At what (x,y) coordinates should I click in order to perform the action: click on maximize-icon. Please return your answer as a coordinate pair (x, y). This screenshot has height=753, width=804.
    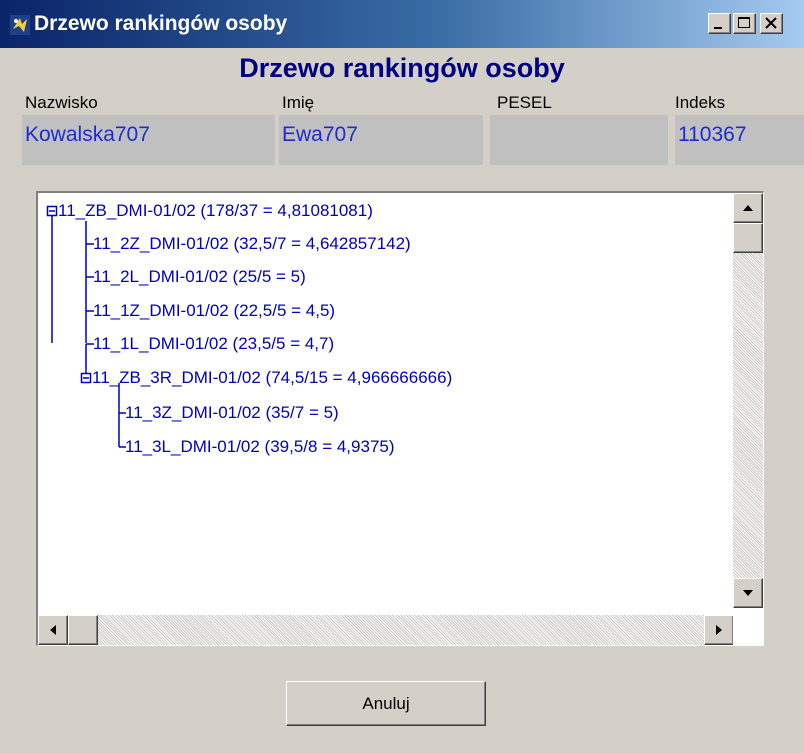
    Looking at the image, I should click on (744, 22).